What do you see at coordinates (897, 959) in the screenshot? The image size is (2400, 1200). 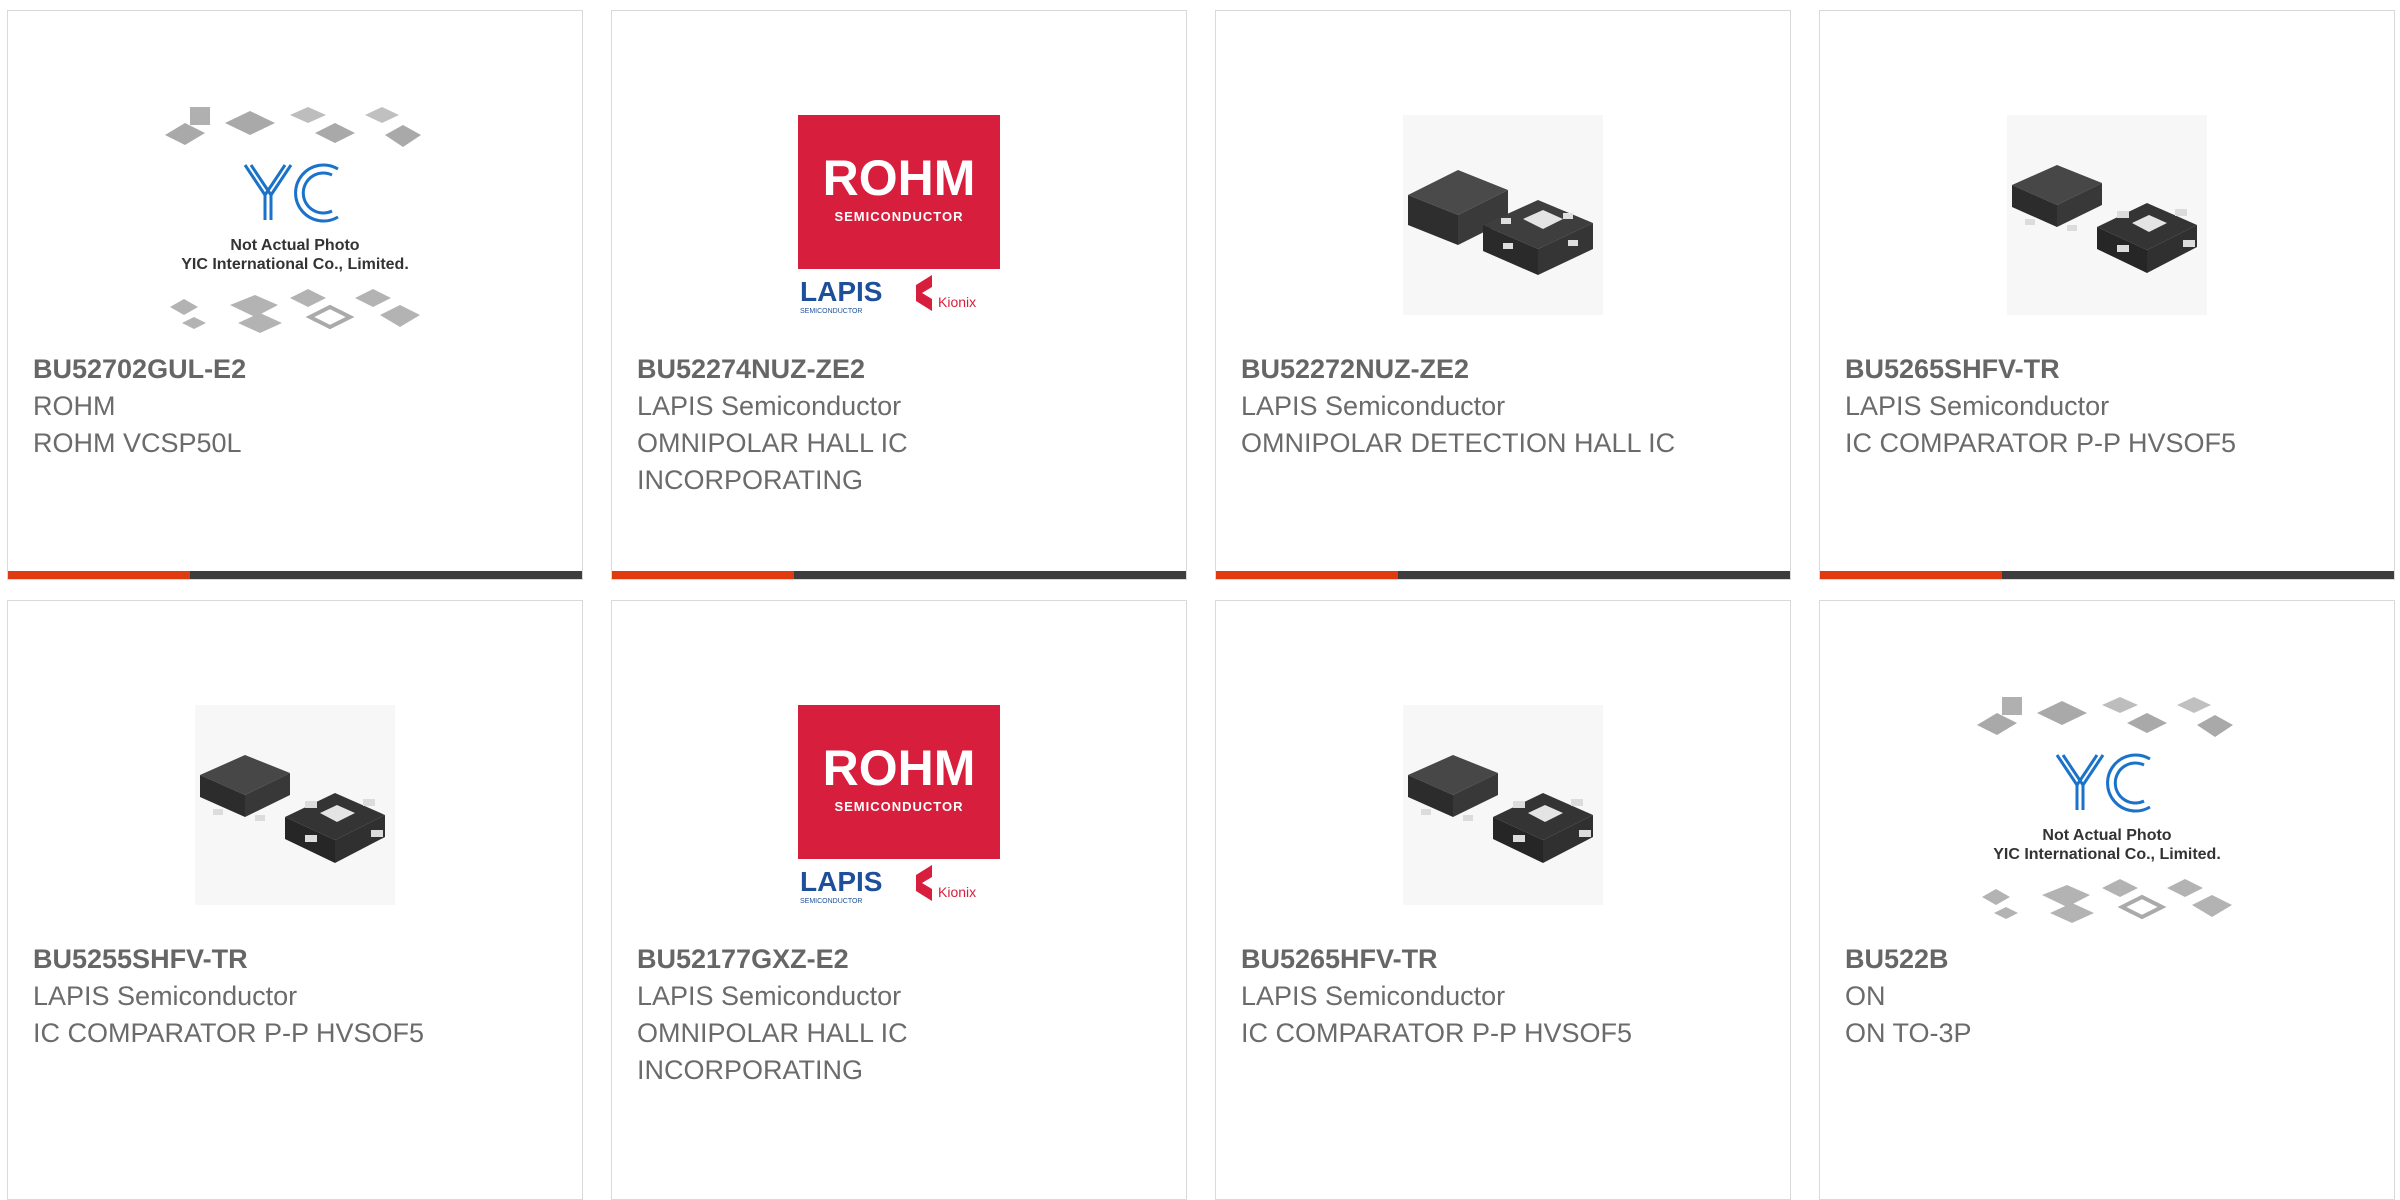 I see `part-number: BU52177GXZ-E2` at bounding box center [897, 959].